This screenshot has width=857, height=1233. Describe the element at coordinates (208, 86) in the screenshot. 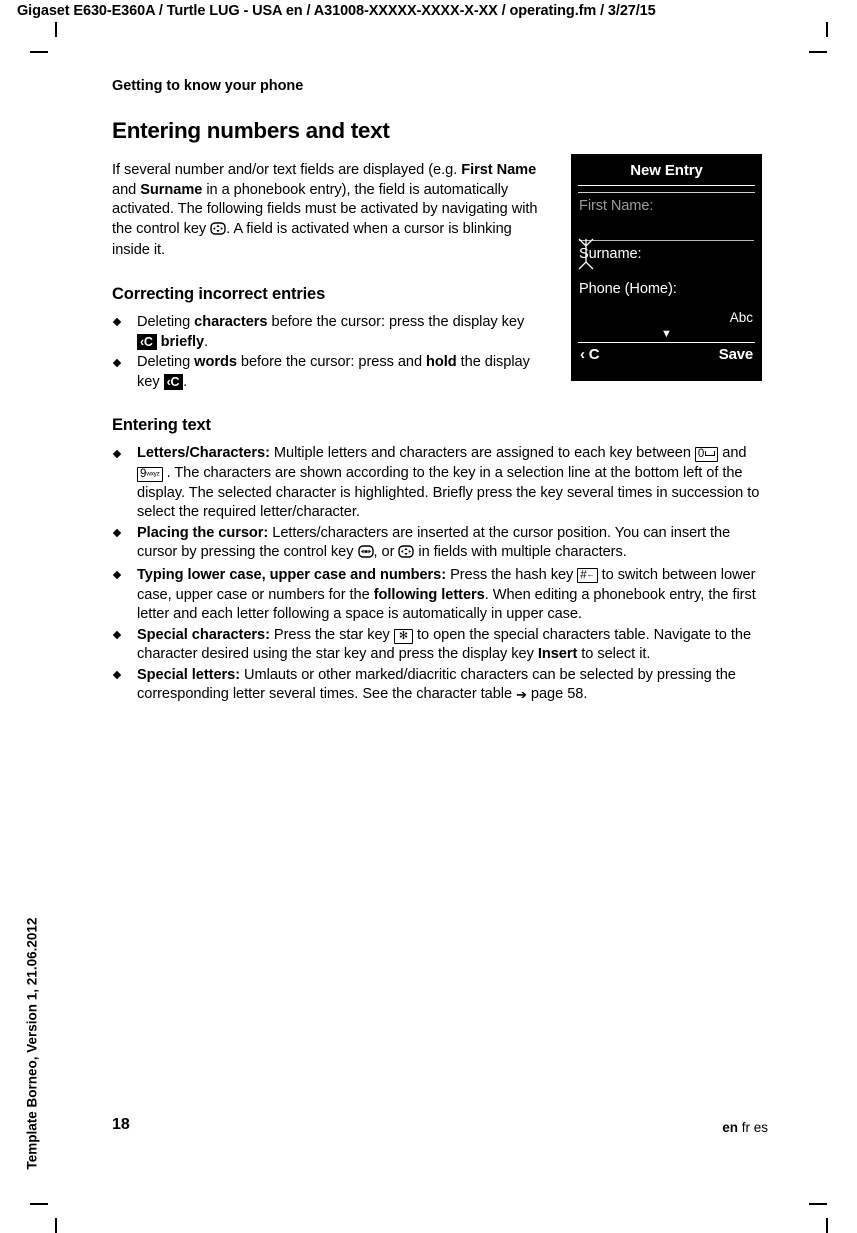

I see `chapter-title: Getting to know your phone` at that location.